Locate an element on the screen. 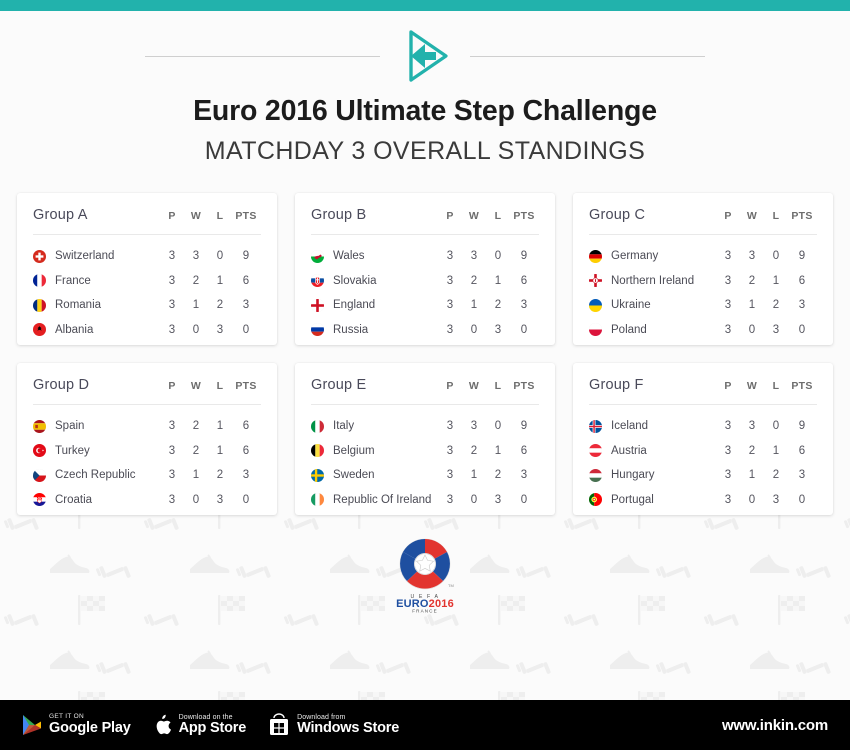  team-name: Wales is located at coordinates (349, 256).